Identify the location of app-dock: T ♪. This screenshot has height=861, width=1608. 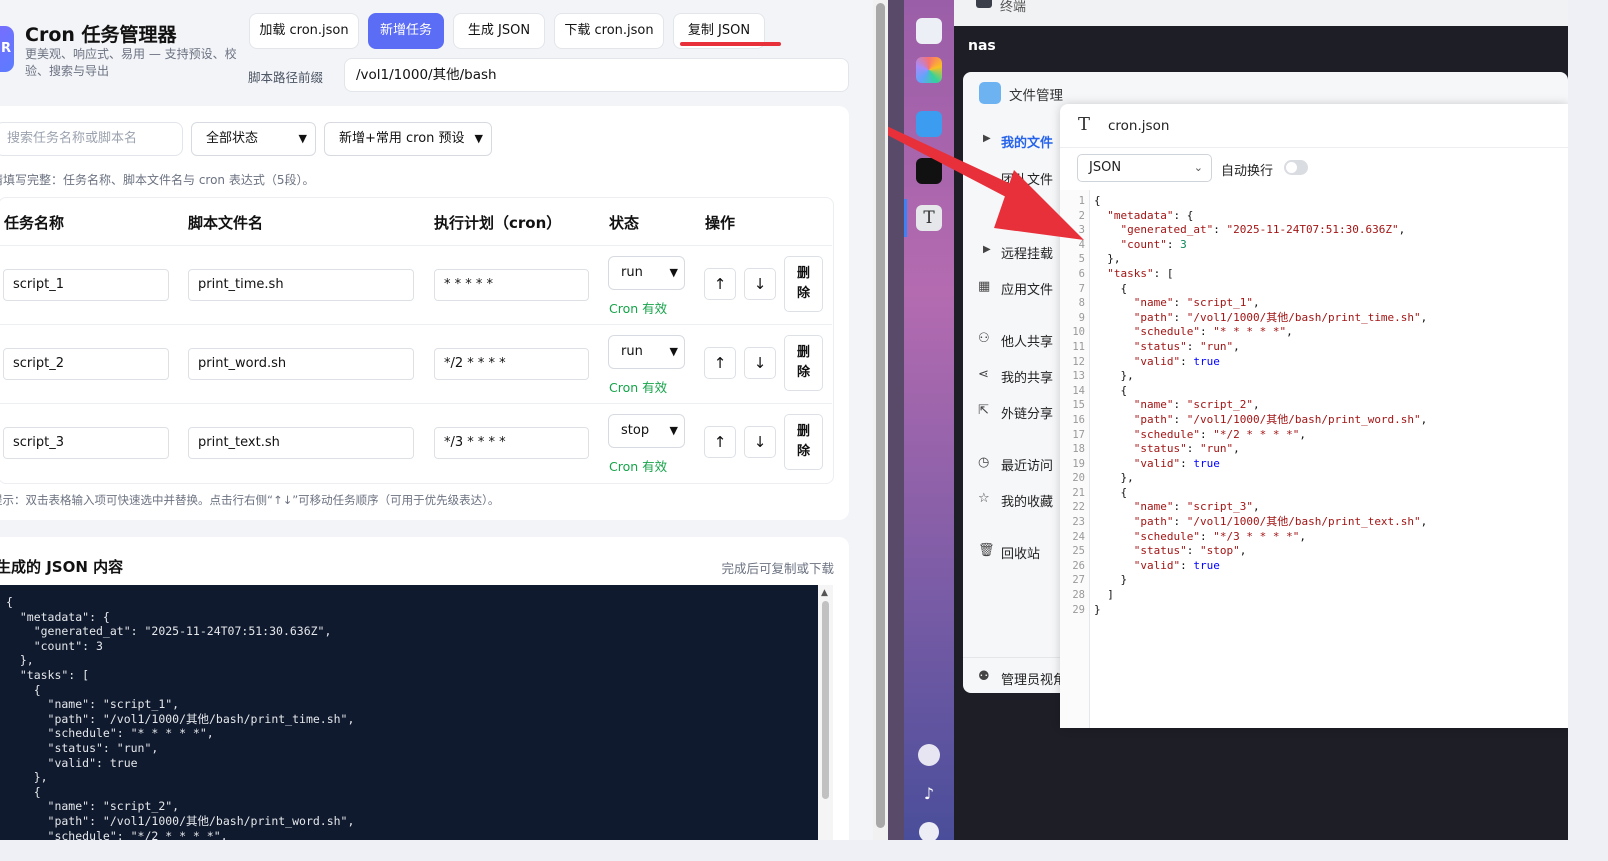
(929, 420).